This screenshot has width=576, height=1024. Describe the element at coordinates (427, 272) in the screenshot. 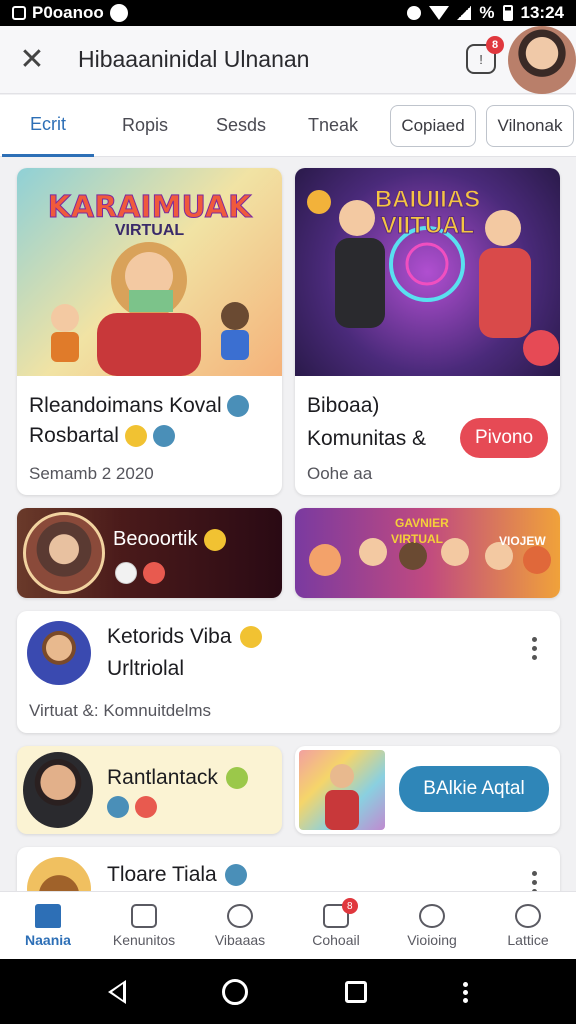

I see `card-2-image: BAIUIIAS VIITUAL` at that location.